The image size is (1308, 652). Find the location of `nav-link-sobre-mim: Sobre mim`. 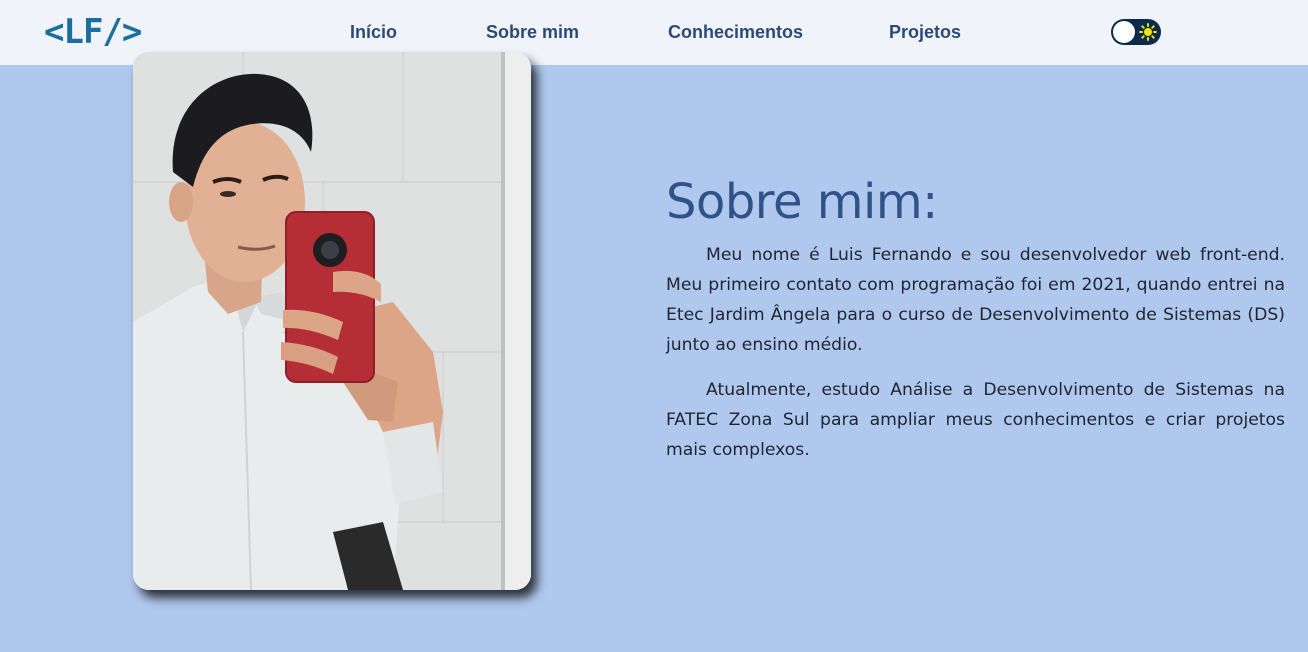

nav-link-sobre-mim: Sobre mim is located at coordinates (532, 32).